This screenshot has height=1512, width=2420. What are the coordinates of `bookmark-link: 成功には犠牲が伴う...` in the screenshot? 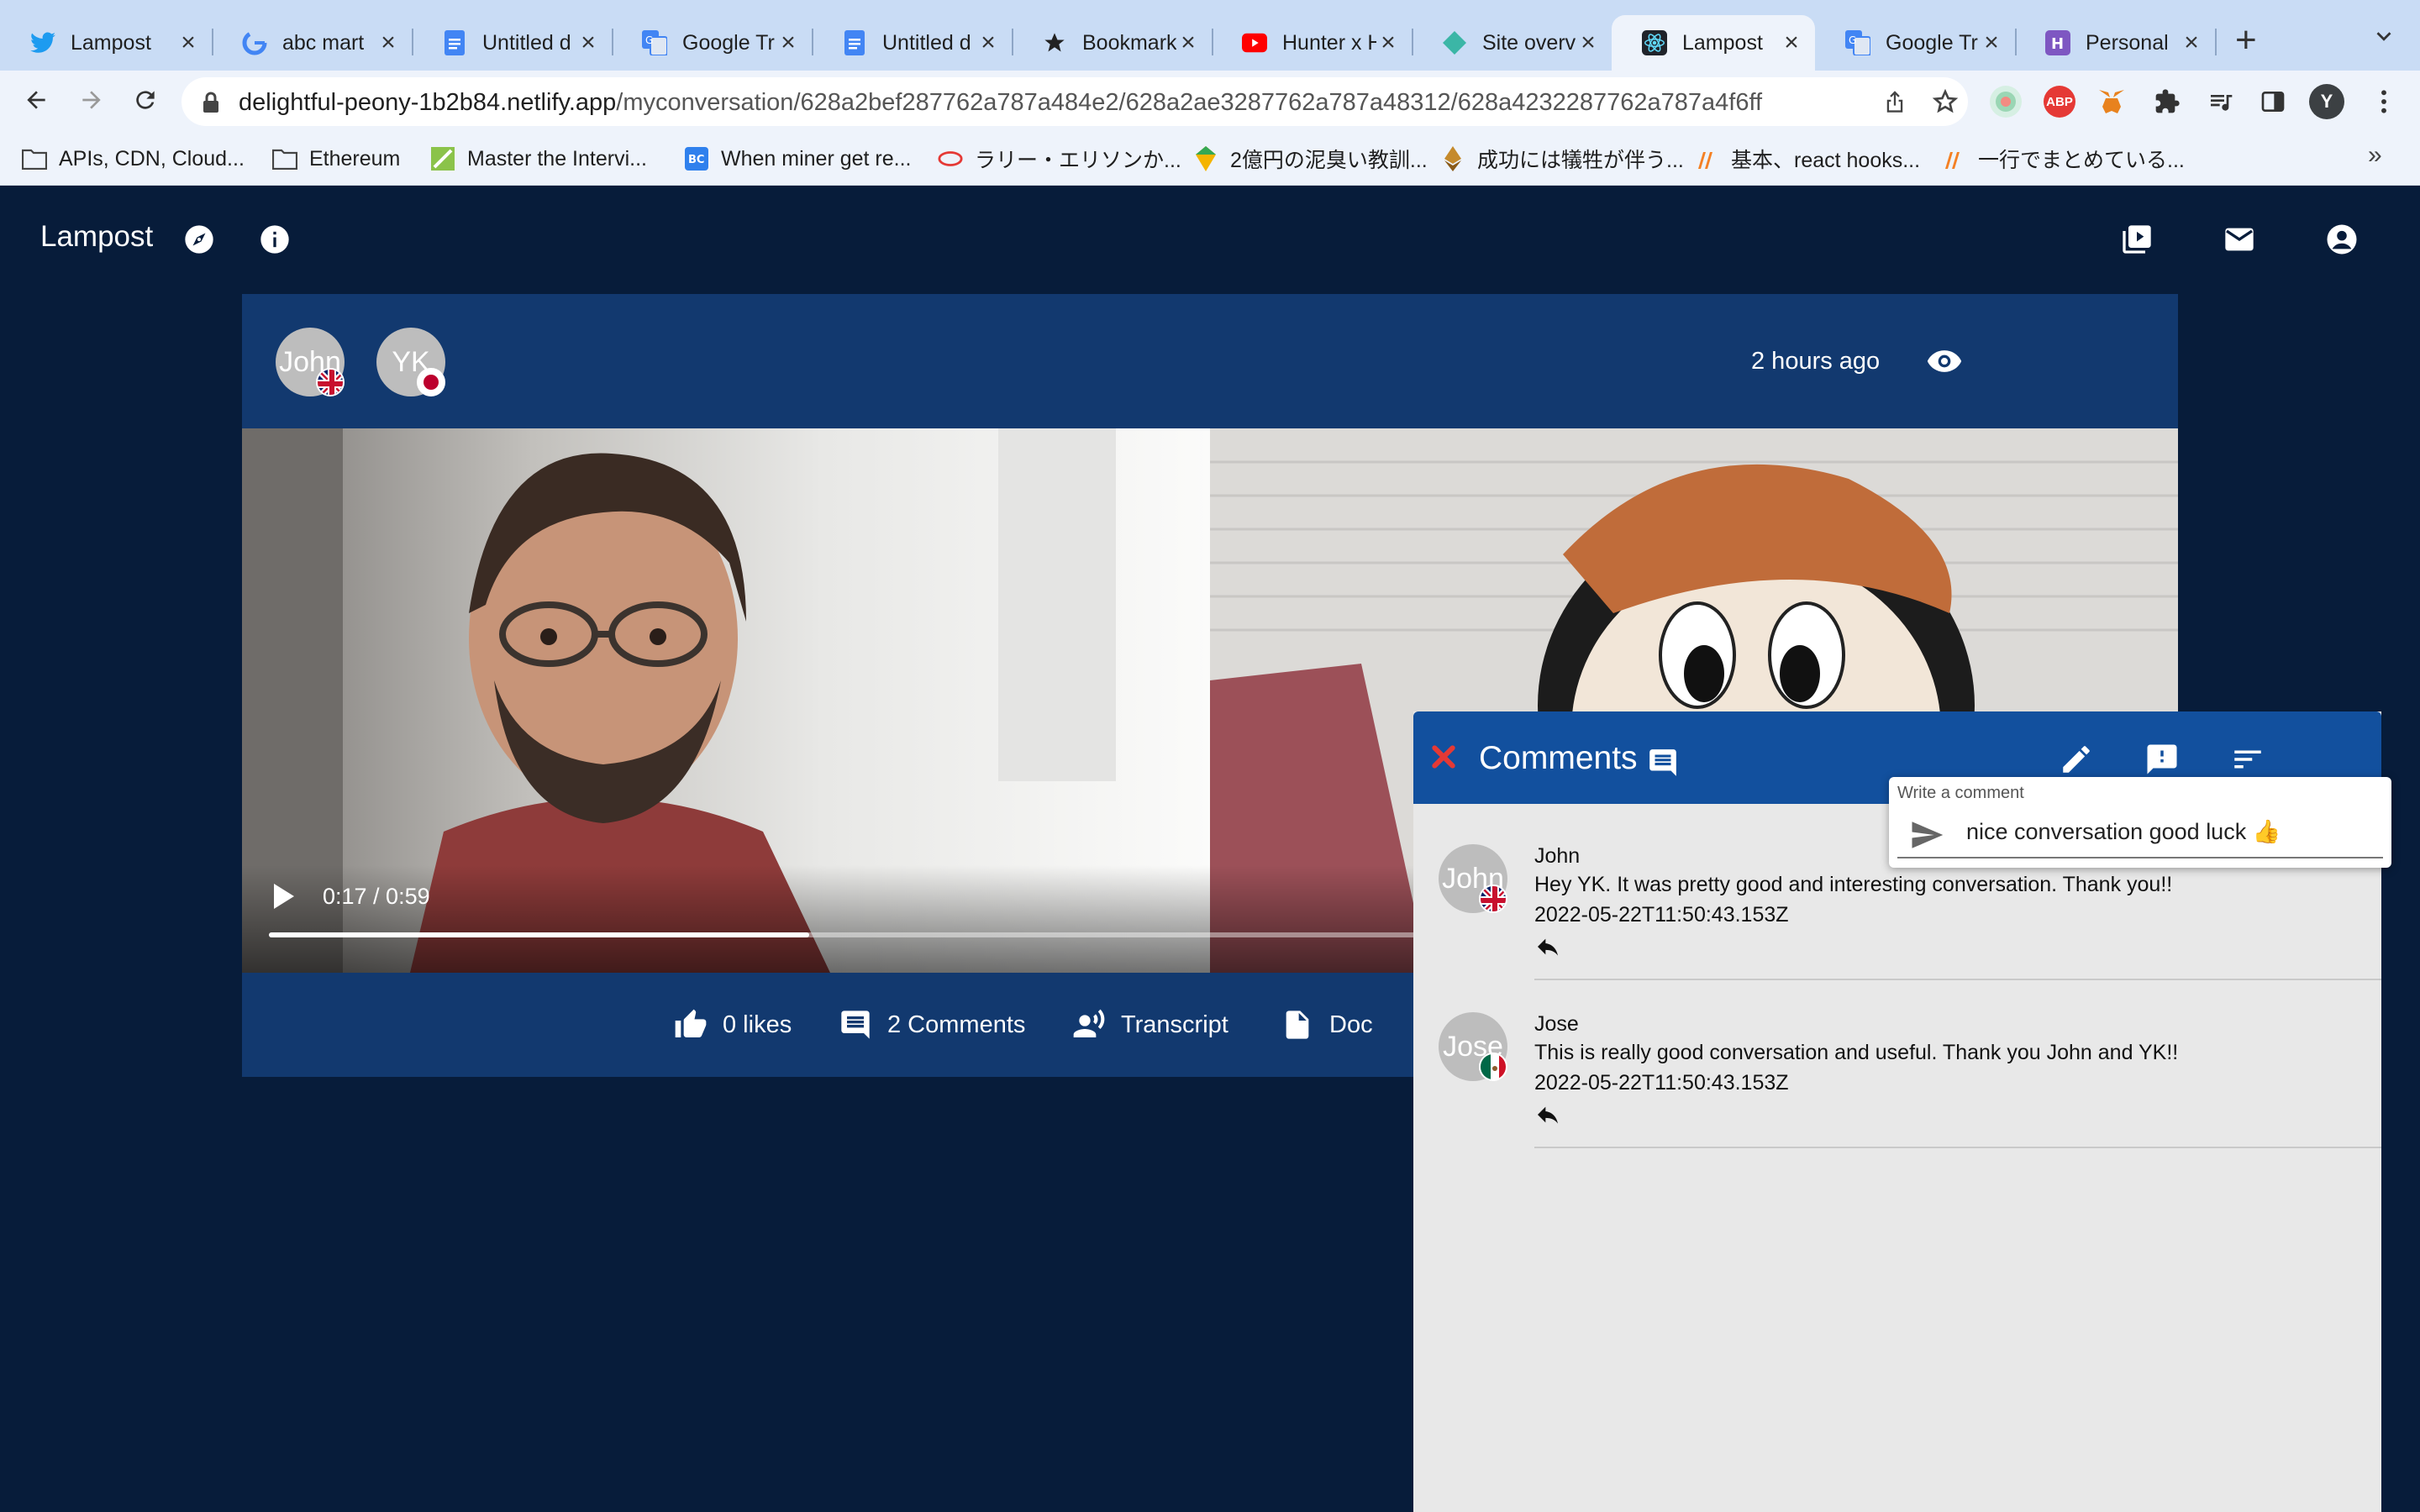 It's located at (1562, 159).